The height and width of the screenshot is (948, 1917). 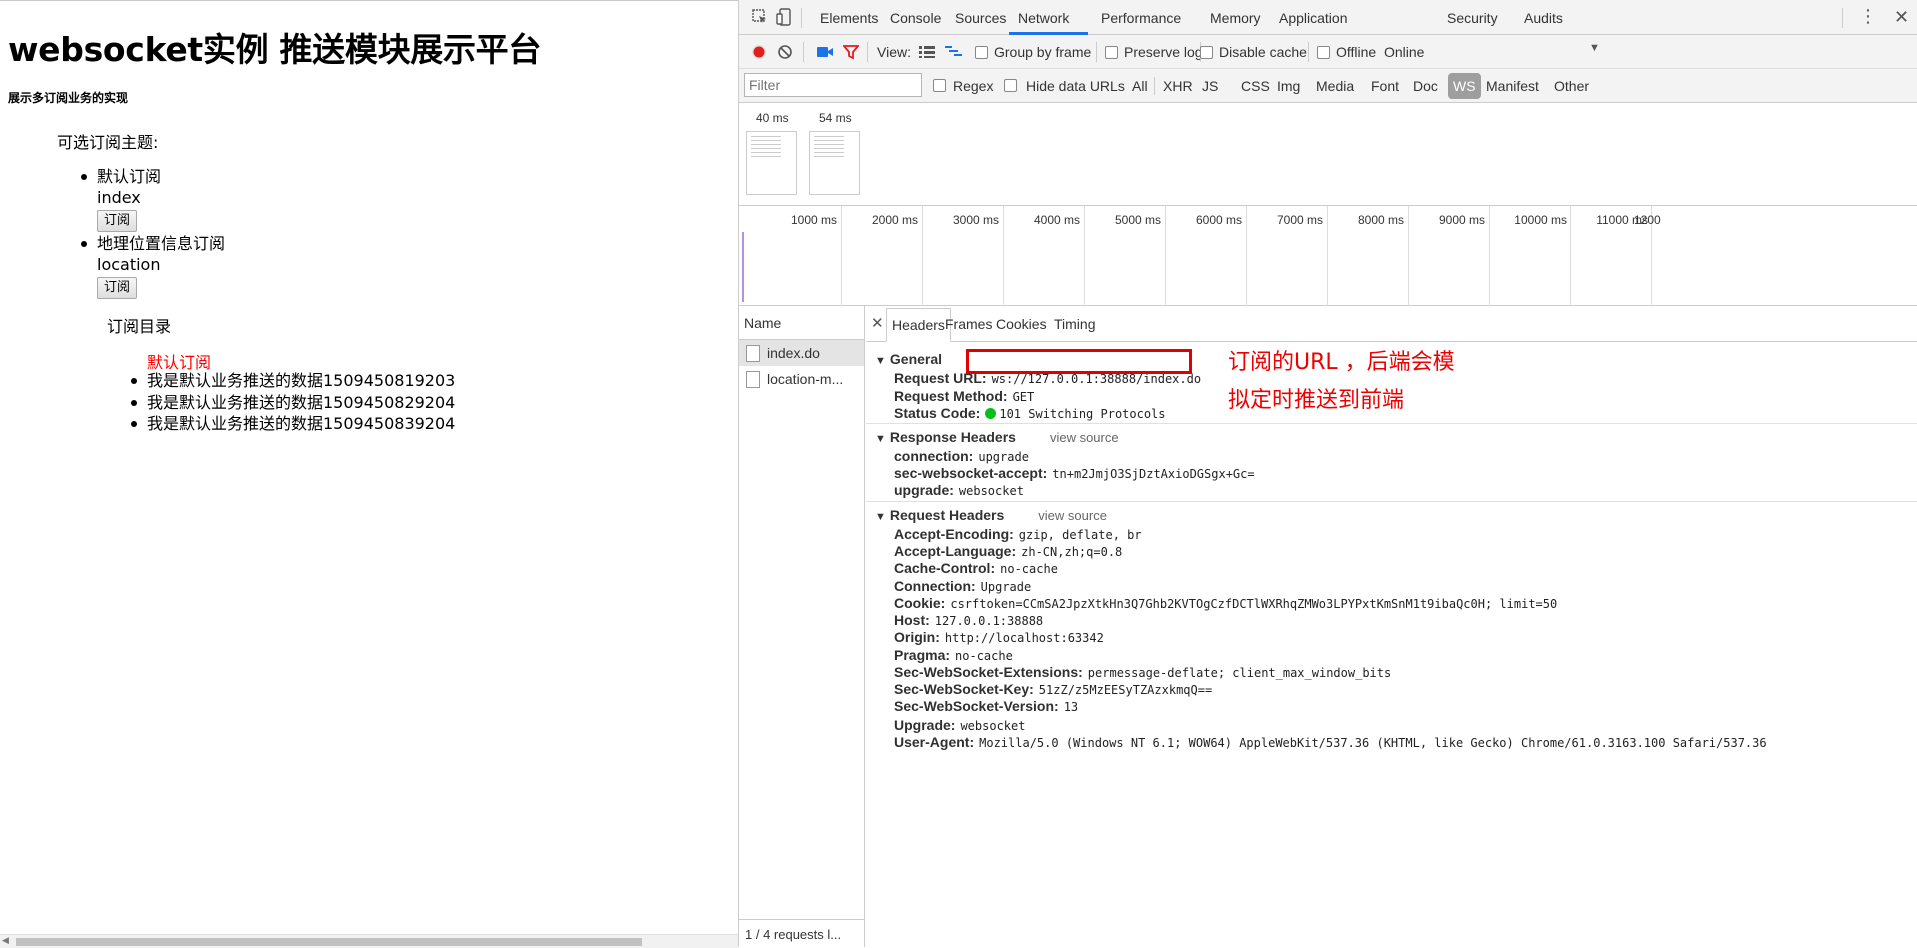 I want to click on general-section-header: ▼ General, so click(x=908, y=359).